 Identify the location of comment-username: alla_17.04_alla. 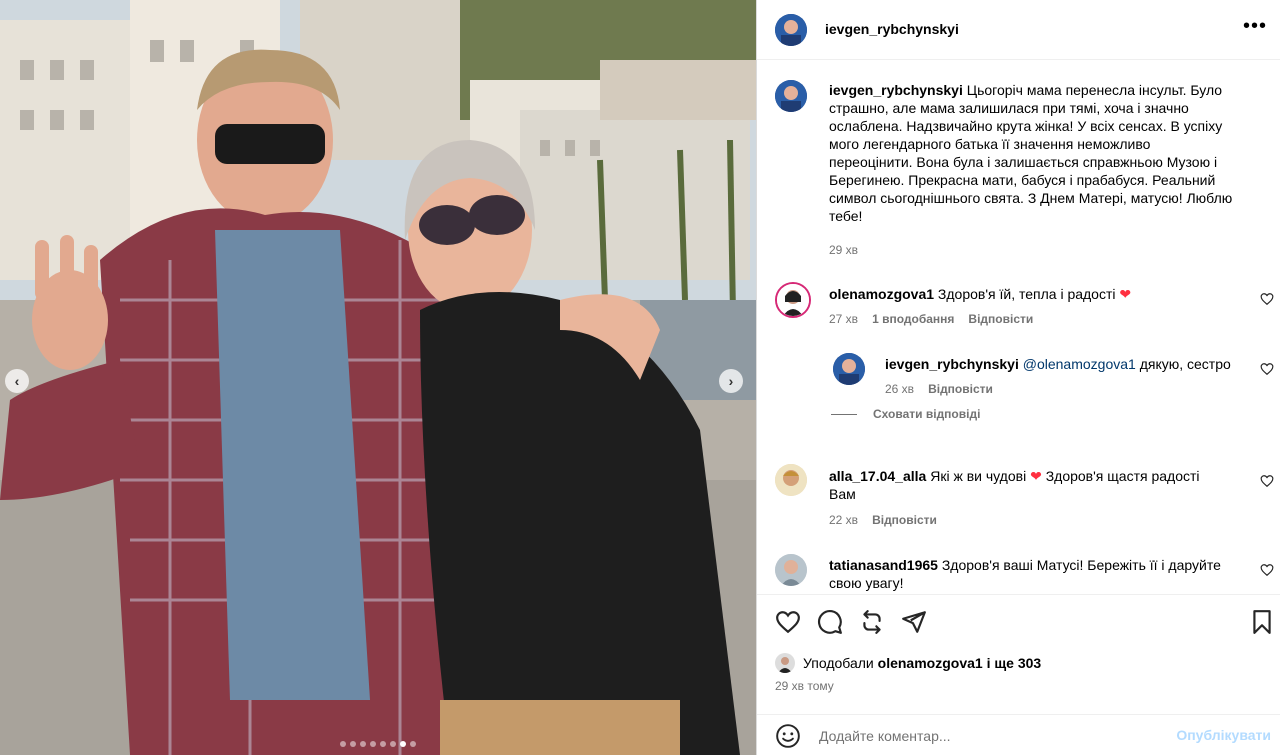
(877, 476).